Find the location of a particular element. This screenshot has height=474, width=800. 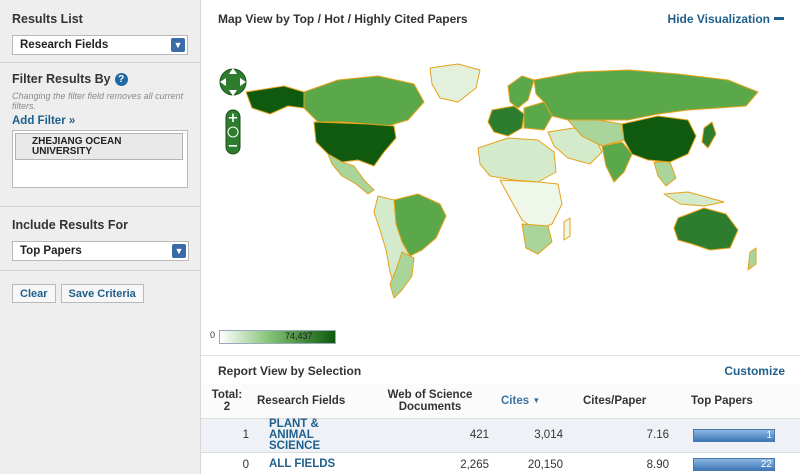

map-region-australia is located at coordinates (706, 229).